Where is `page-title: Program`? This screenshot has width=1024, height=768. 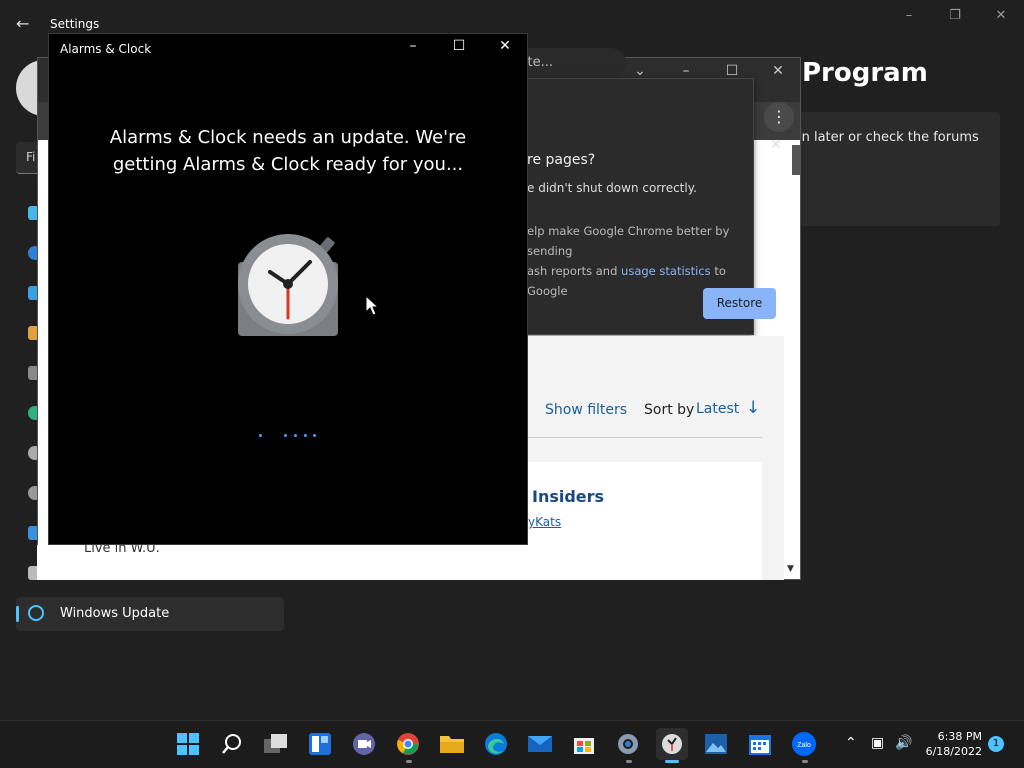
page-title: Program is located at coordinates (865, 73).